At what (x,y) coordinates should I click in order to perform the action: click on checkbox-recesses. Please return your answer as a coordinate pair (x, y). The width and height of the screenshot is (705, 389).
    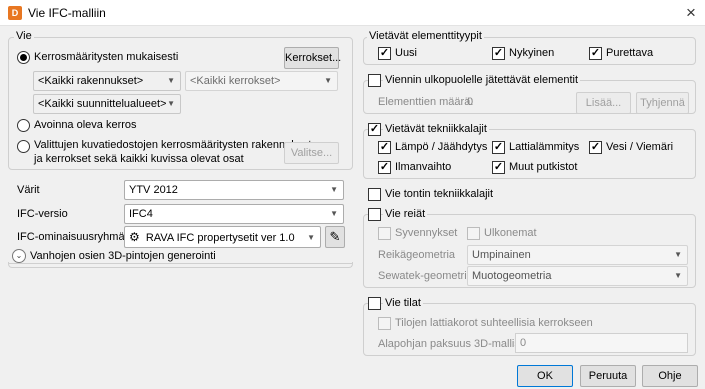
    Looking at the image, I should click on (384, 233).